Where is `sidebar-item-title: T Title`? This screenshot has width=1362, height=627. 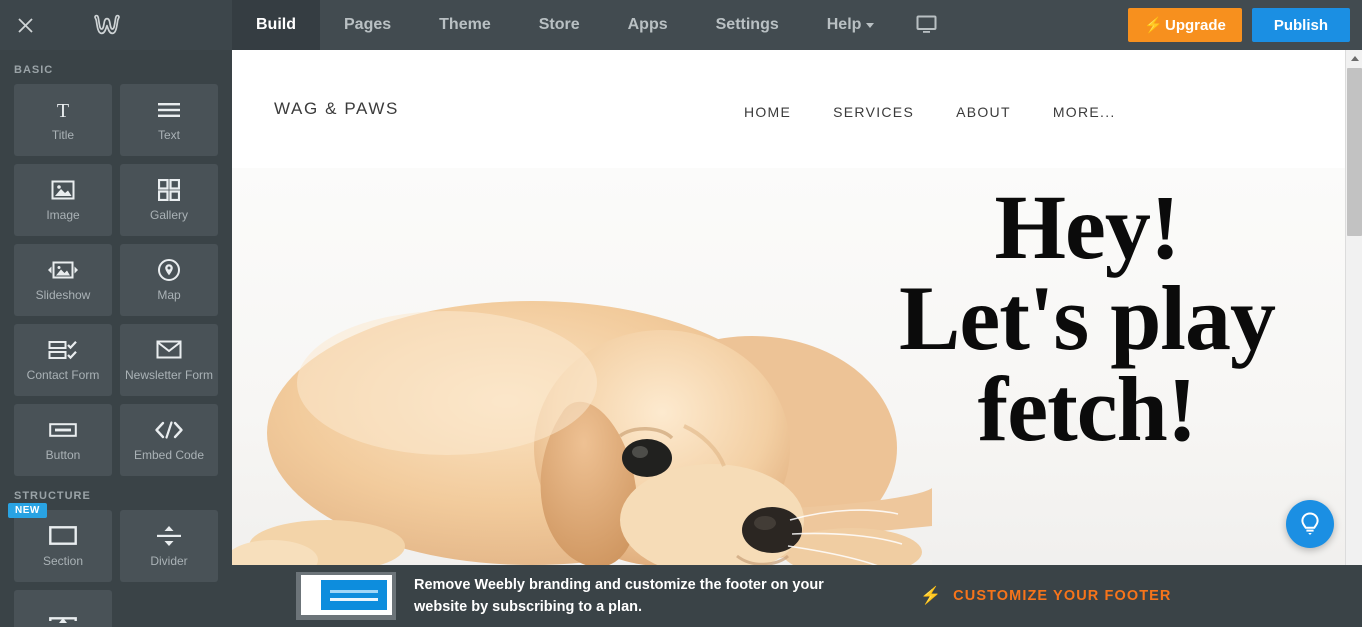 sidebar-item-title: T Title is located at coordinates (63, 120).